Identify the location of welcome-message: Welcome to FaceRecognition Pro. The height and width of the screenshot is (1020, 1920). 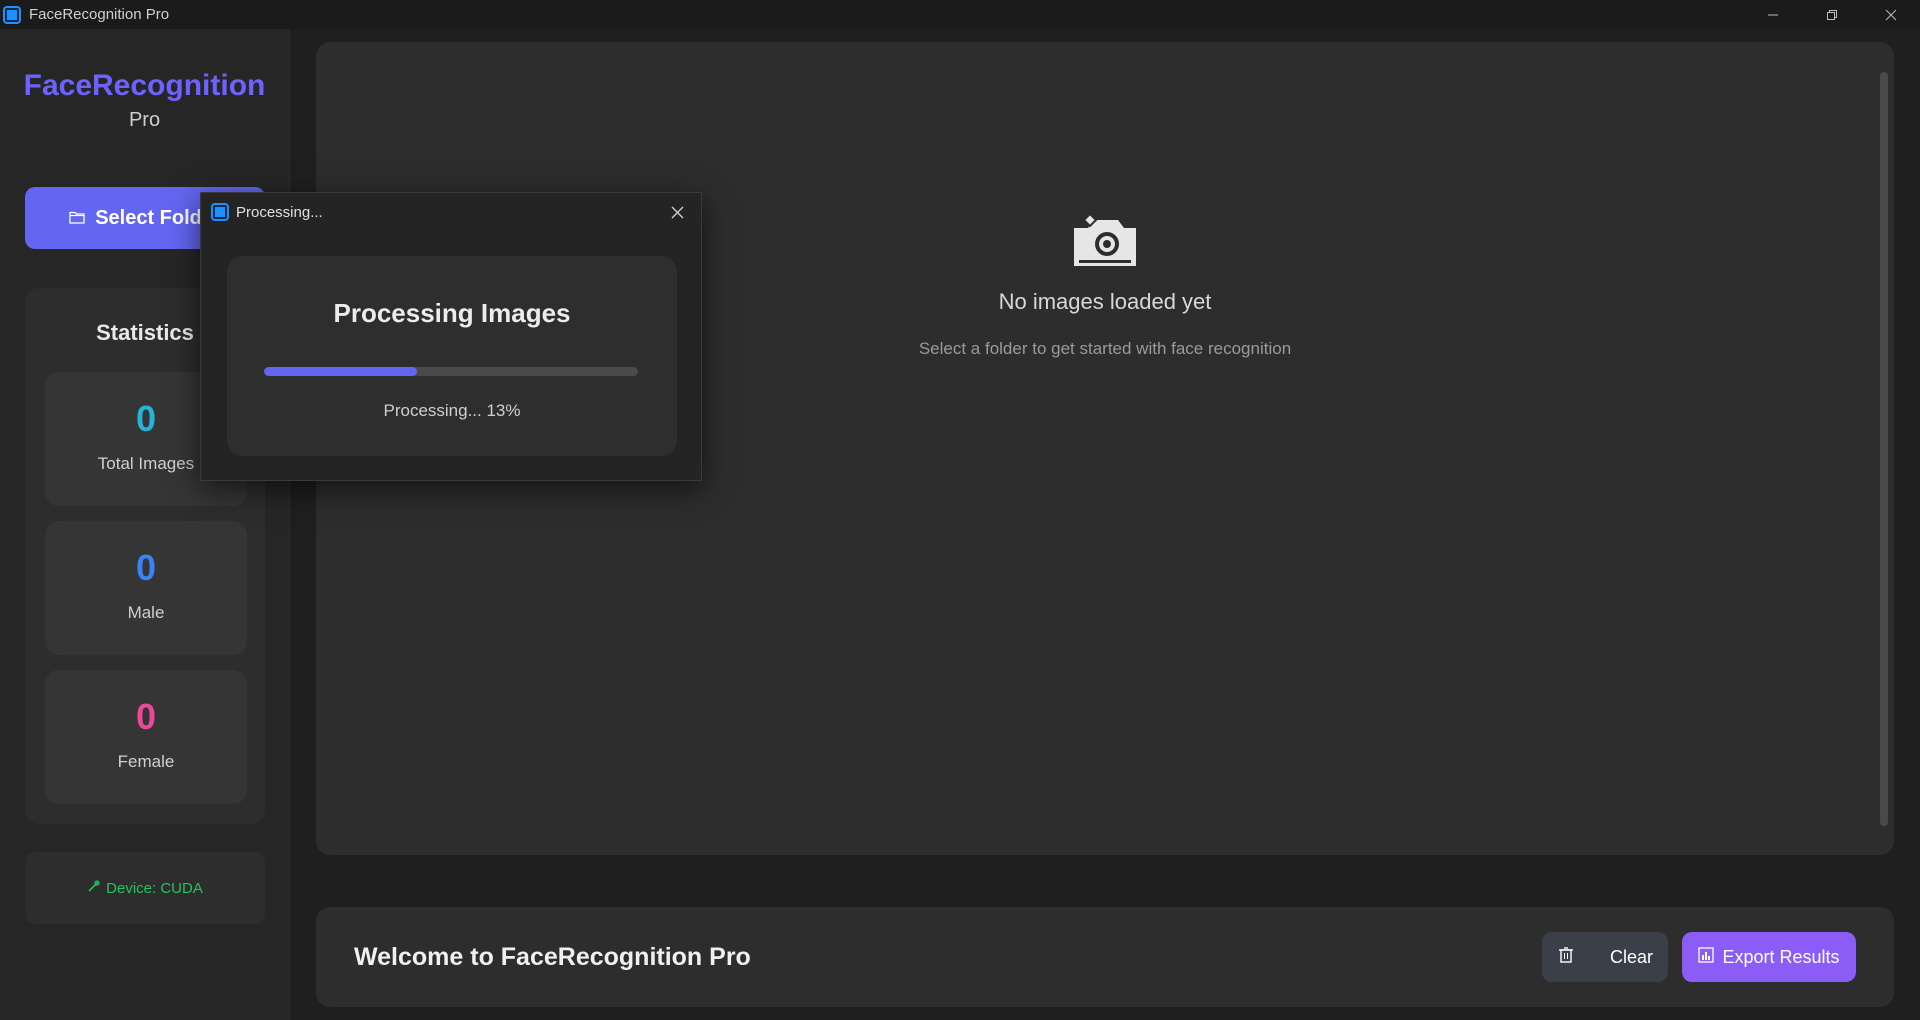
(552, 957).